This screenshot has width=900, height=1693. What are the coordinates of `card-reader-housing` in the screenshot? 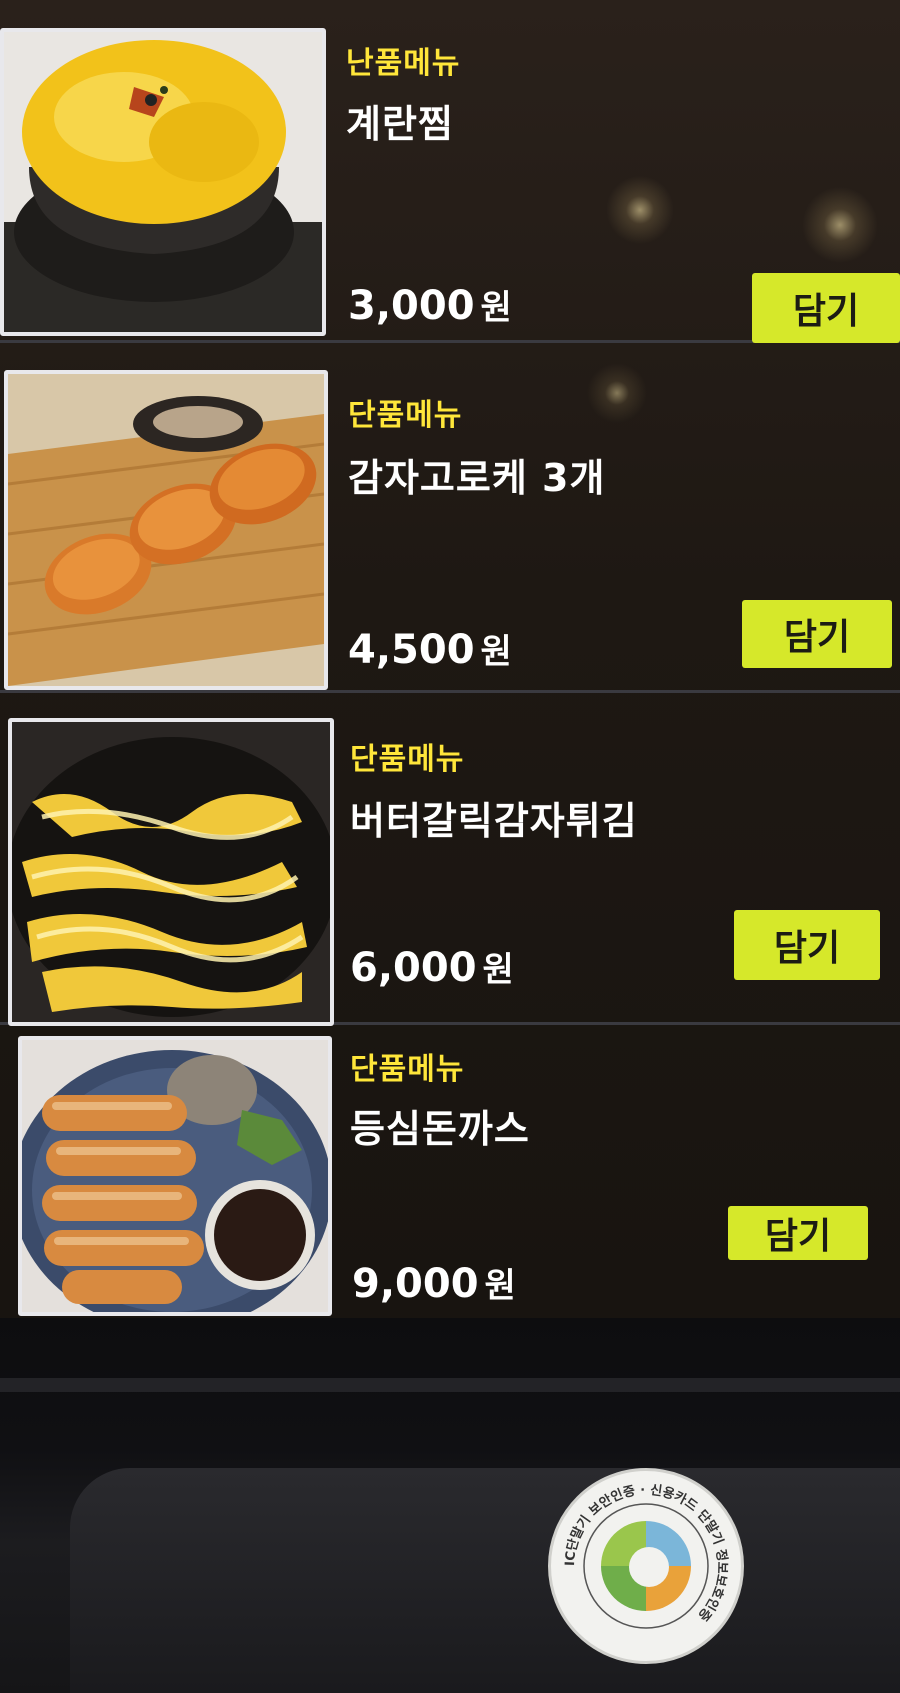 It's located at (485, 1580).